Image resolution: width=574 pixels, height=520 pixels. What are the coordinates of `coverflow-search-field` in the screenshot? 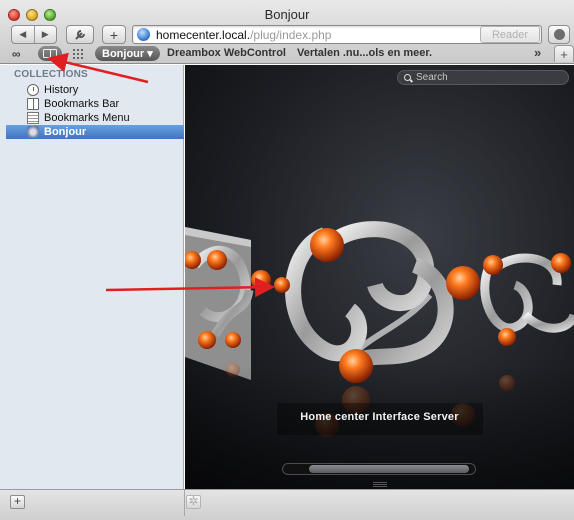 It's located at (483, 77).